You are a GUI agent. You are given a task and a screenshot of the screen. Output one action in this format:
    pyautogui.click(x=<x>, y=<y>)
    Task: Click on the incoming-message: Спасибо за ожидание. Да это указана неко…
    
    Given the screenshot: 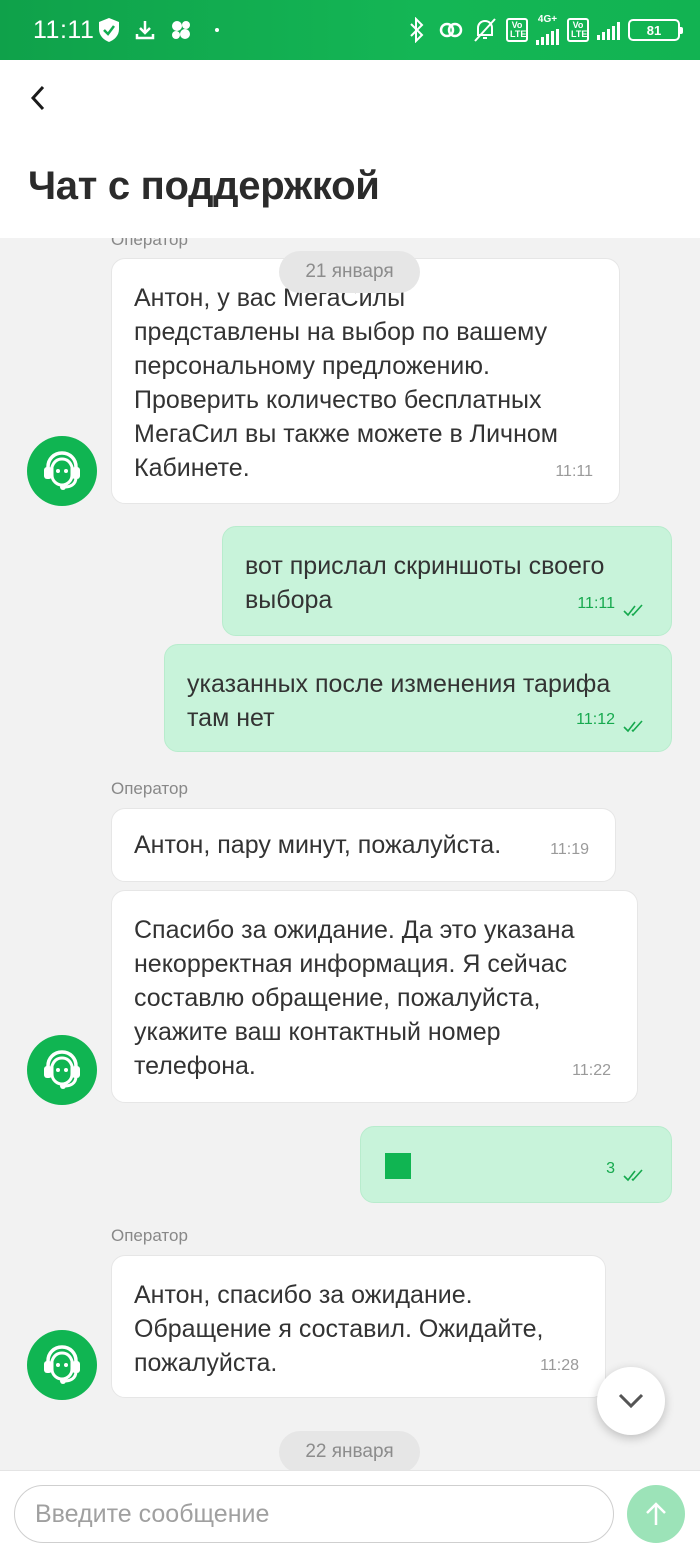 What is the action you would take?
    pyautogui.click(x=374, y=996)
    